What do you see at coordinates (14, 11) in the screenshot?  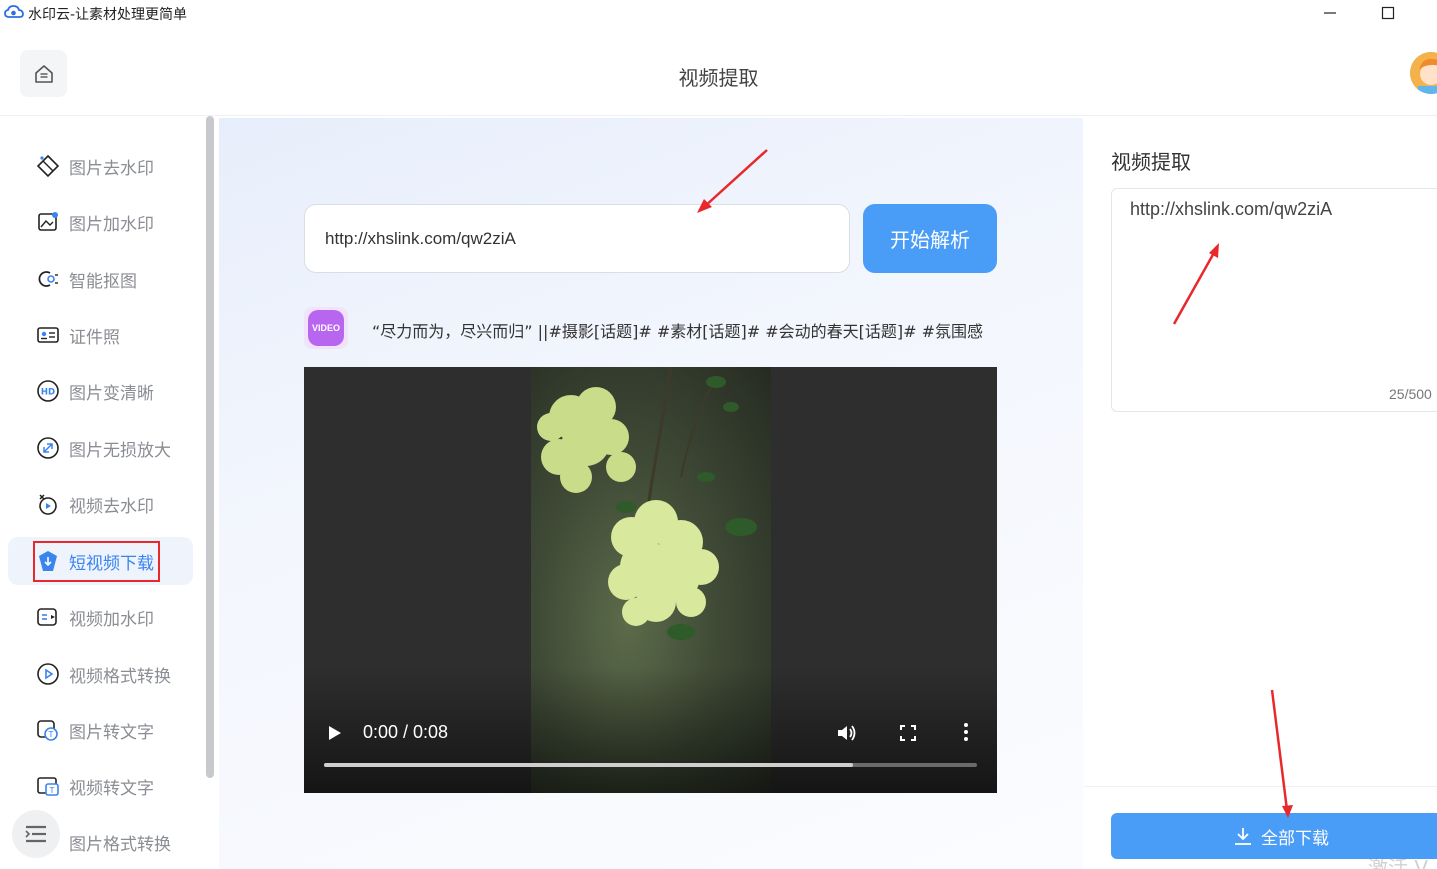 I see `cloud-logo-icon` at bounding box center [14, 11].